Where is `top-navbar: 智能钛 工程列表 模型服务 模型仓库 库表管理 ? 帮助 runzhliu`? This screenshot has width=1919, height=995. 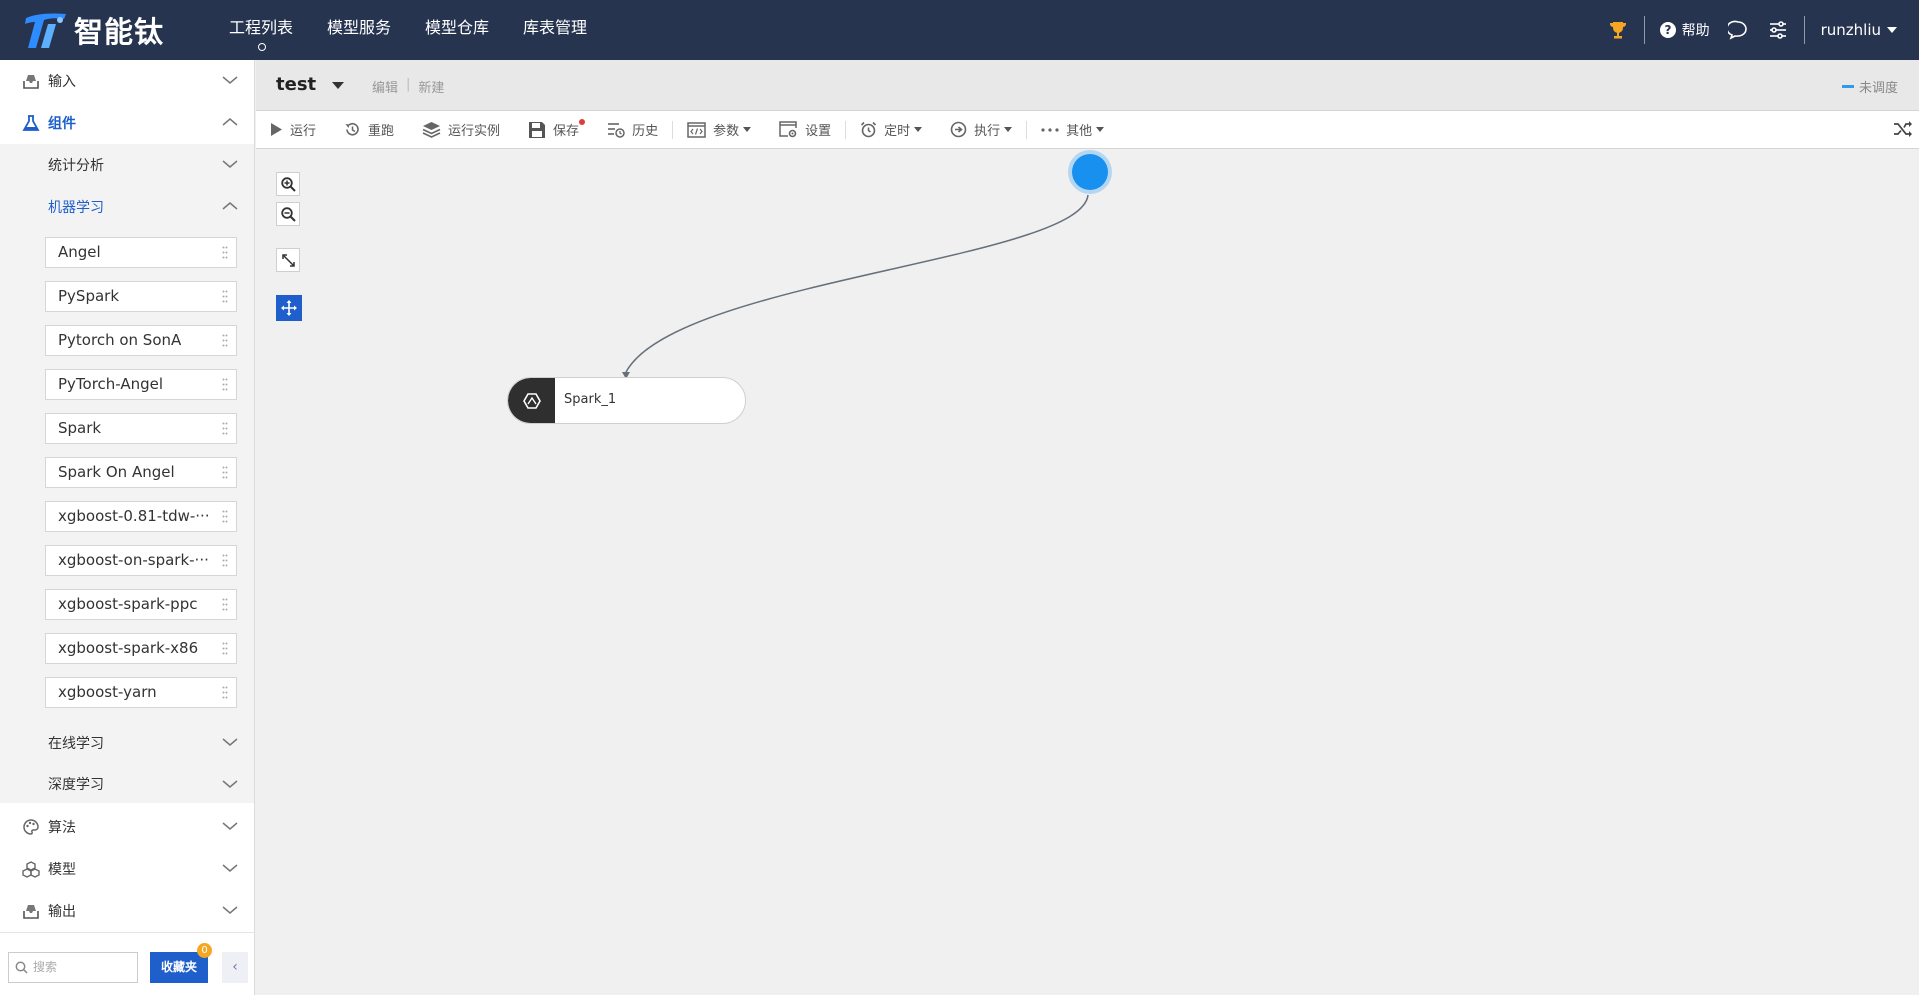 top-navbar: 智能钛 工程列表 模型服务 模型仓库 库表管理 ? 帮助 runzhliu is located at coordinates (959, 30).